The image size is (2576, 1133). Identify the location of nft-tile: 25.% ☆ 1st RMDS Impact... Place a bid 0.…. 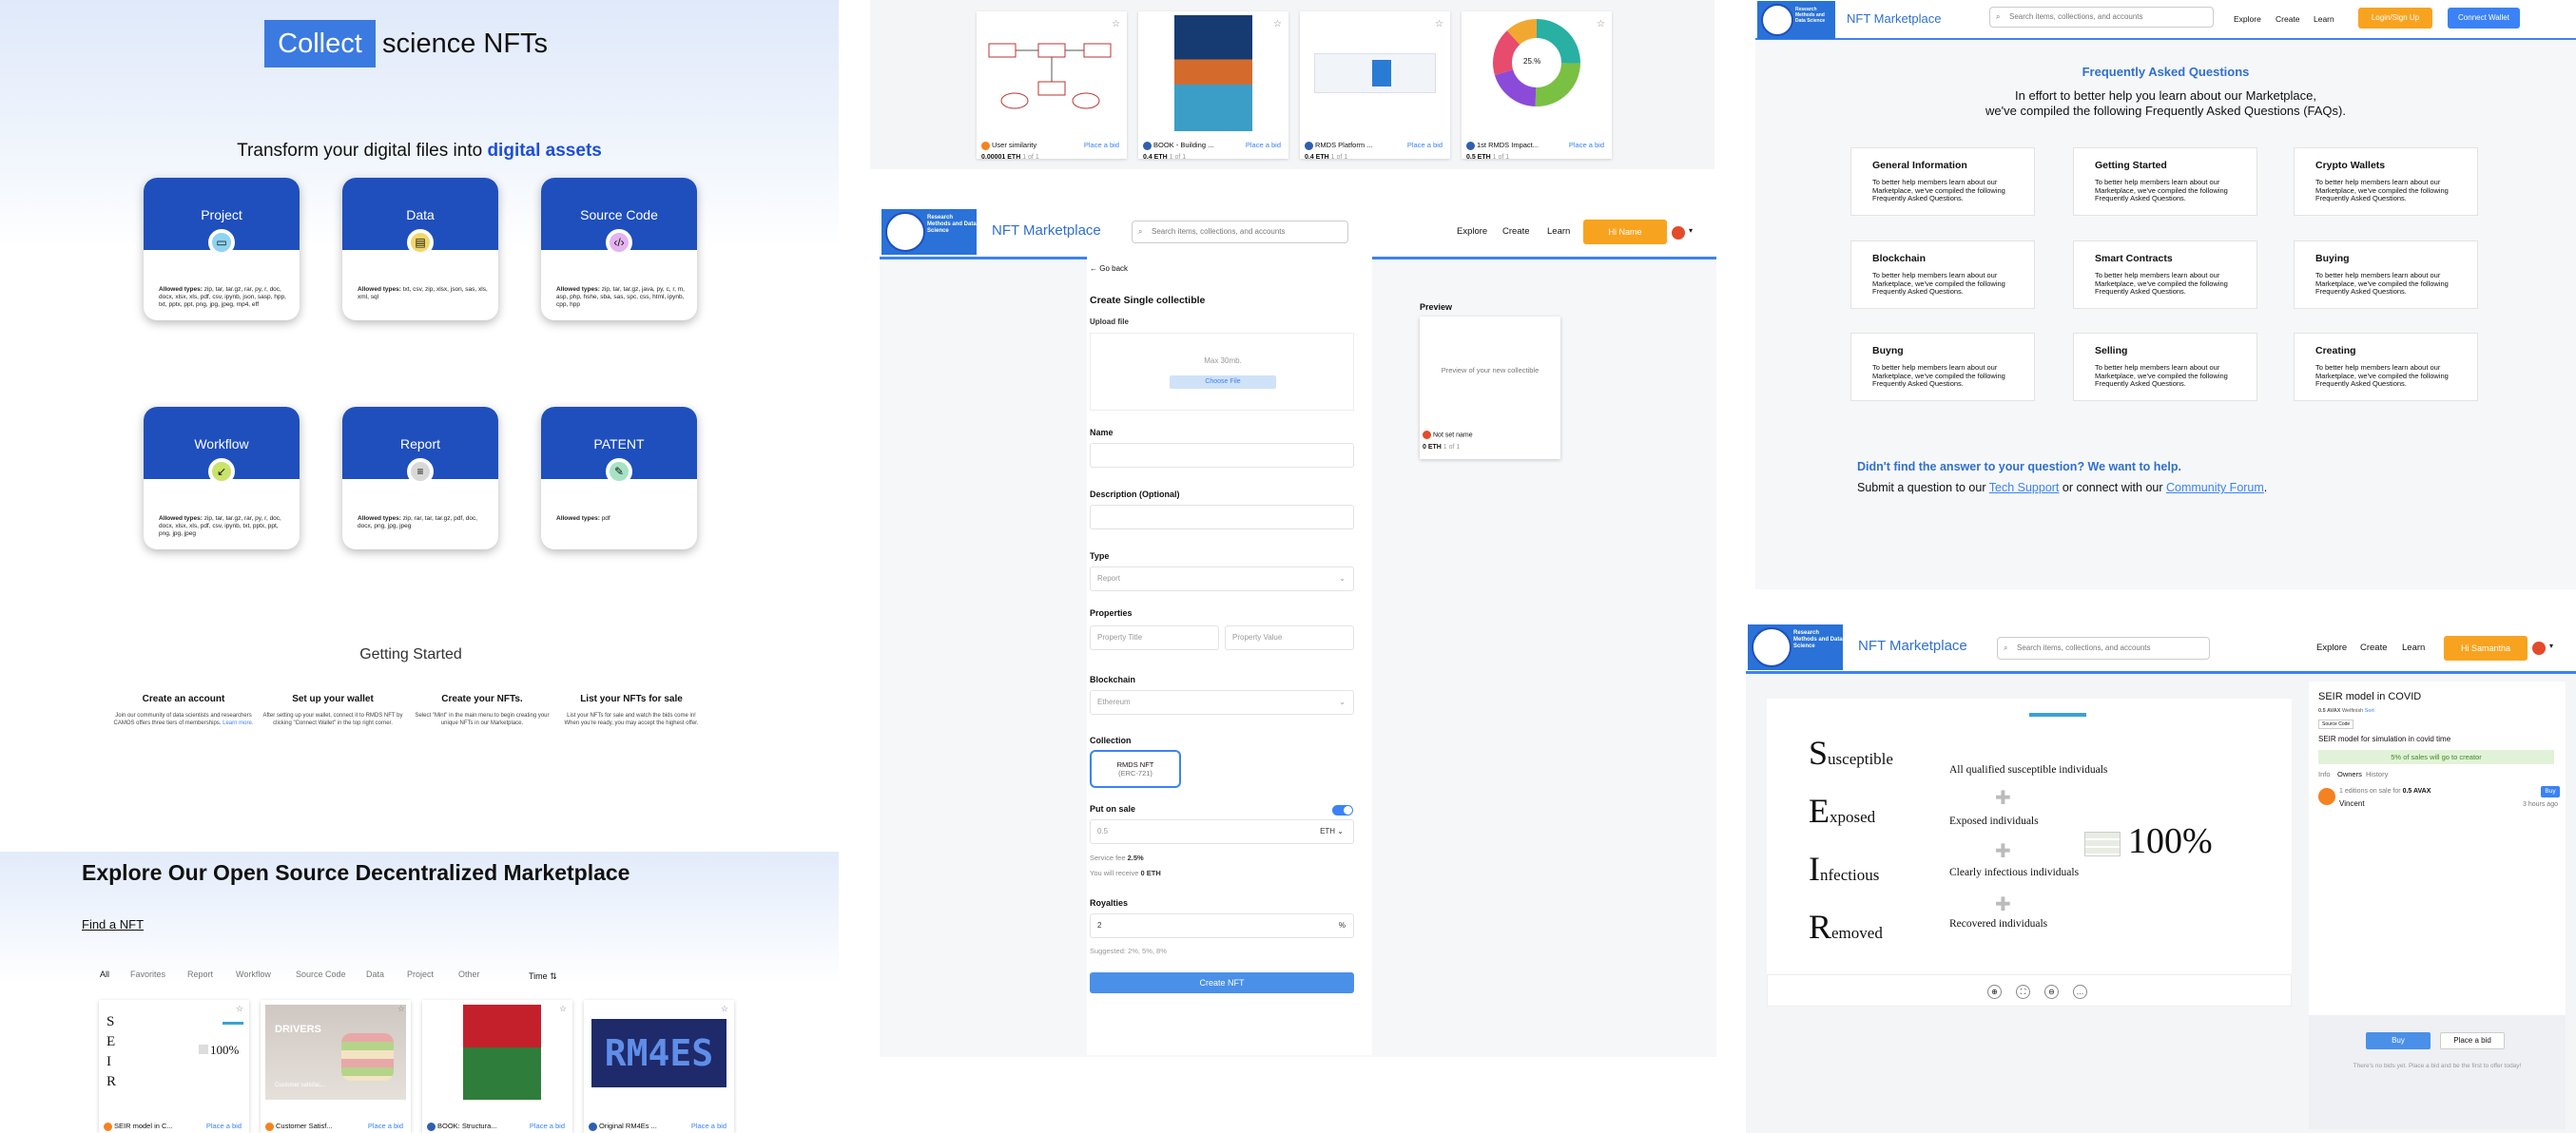
(1537, 86).